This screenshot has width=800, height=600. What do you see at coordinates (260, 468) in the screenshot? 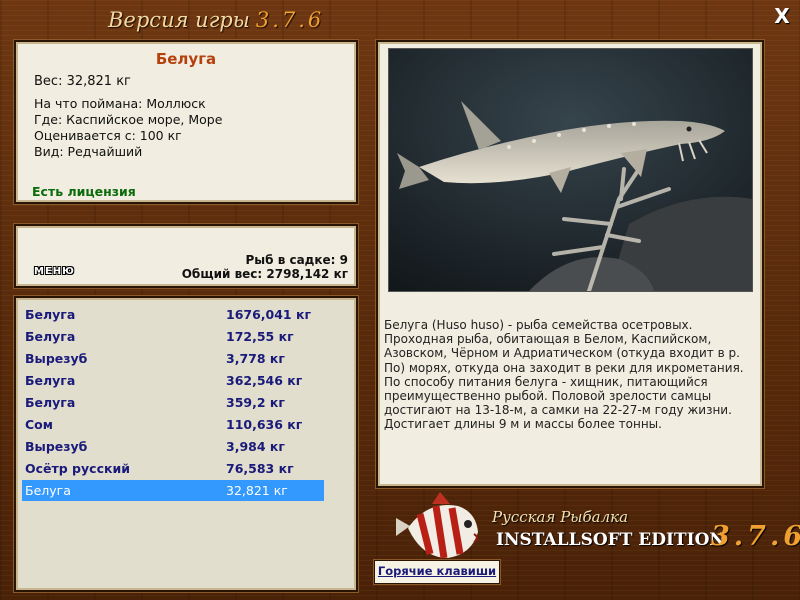
I see `list-item-weight: 76,583 кг` at bounding box center [260, 468].